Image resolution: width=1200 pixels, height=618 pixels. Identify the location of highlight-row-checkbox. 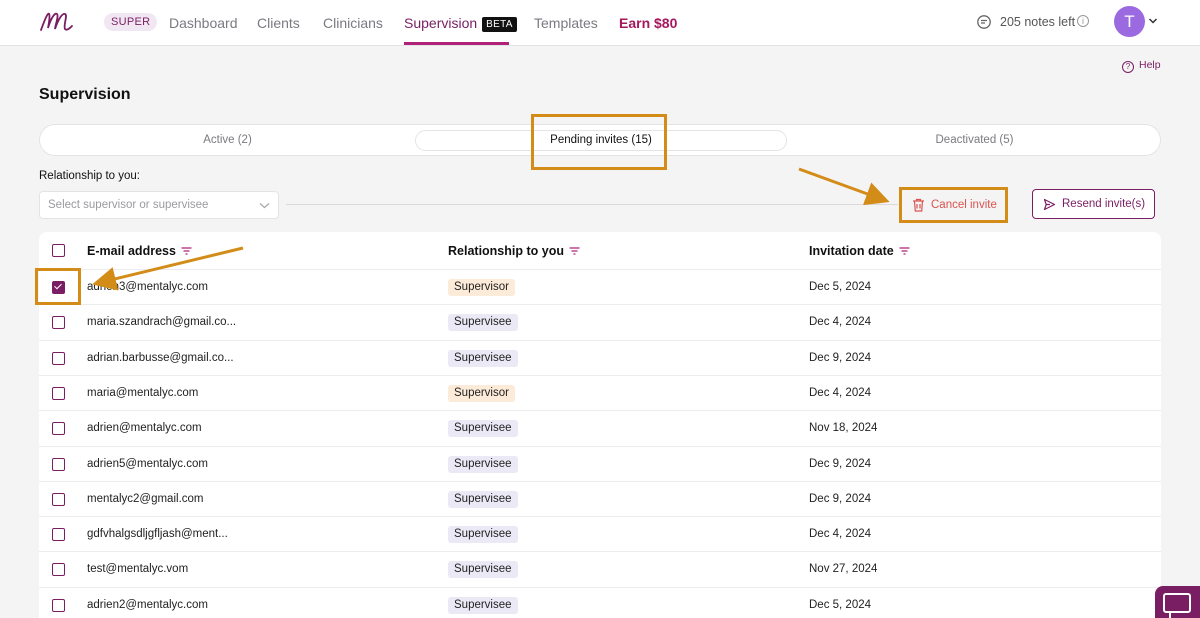
(58, 286).